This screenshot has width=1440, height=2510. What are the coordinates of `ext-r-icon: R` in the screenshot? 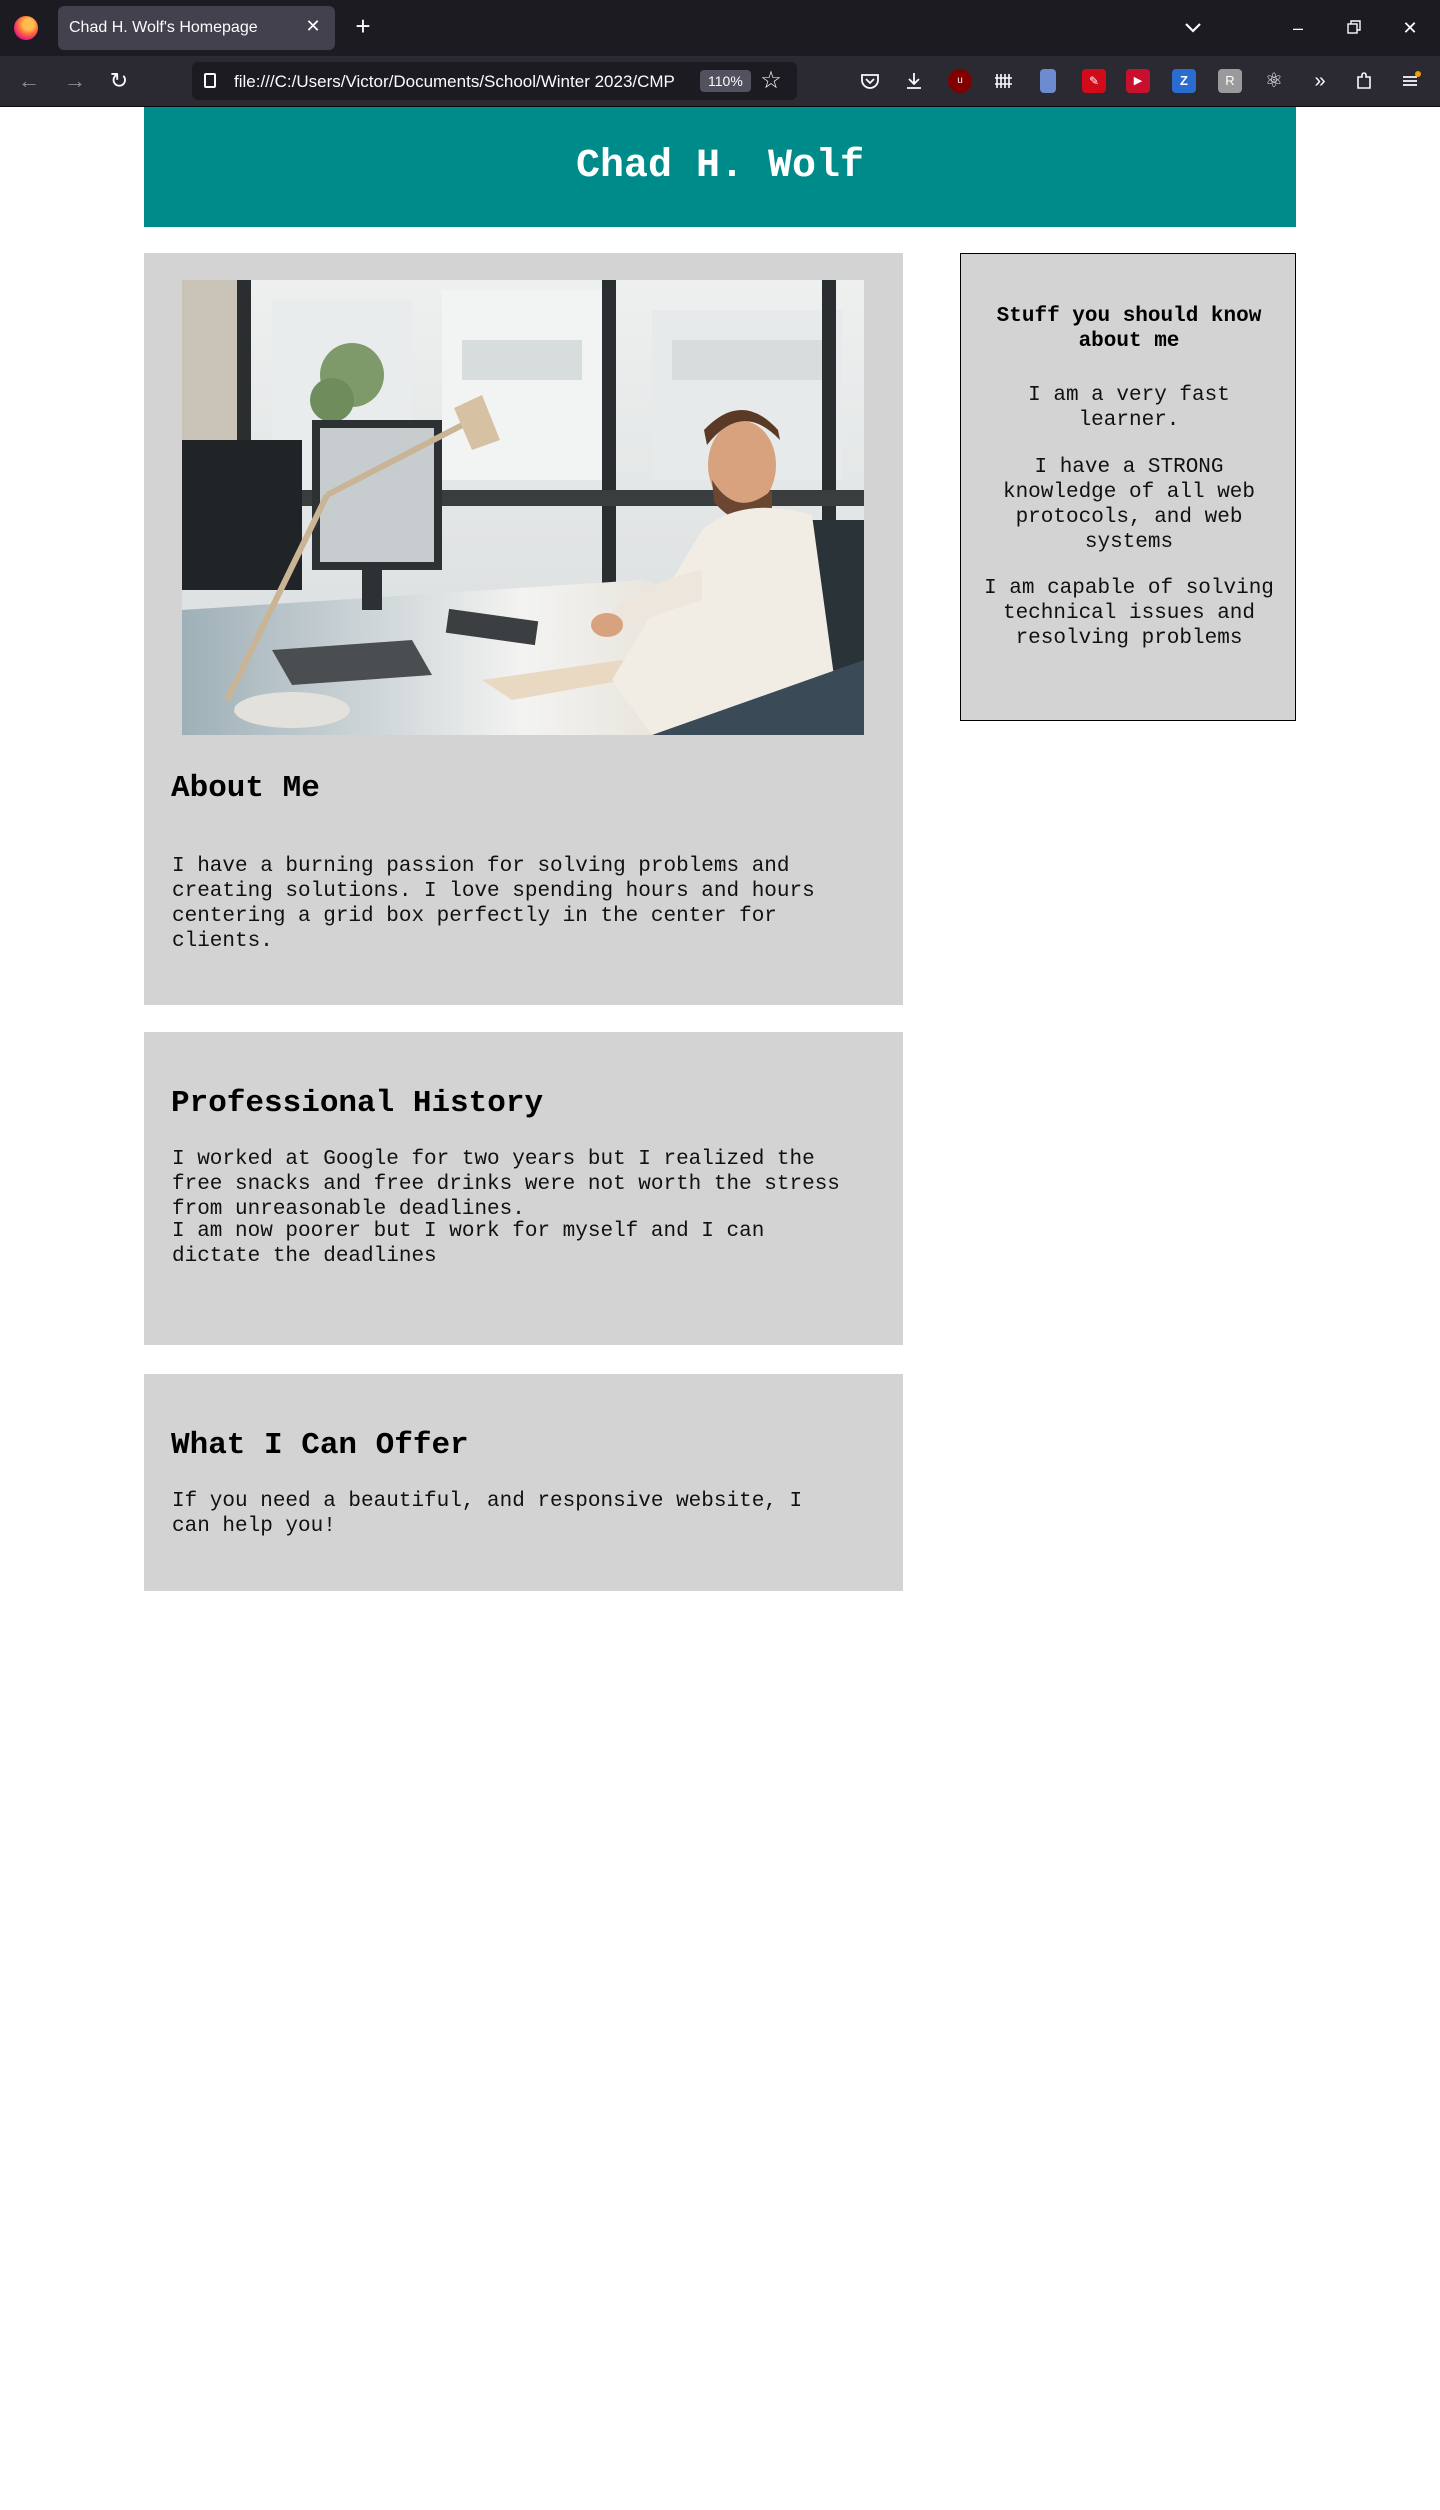 It's located at (1230, 81).